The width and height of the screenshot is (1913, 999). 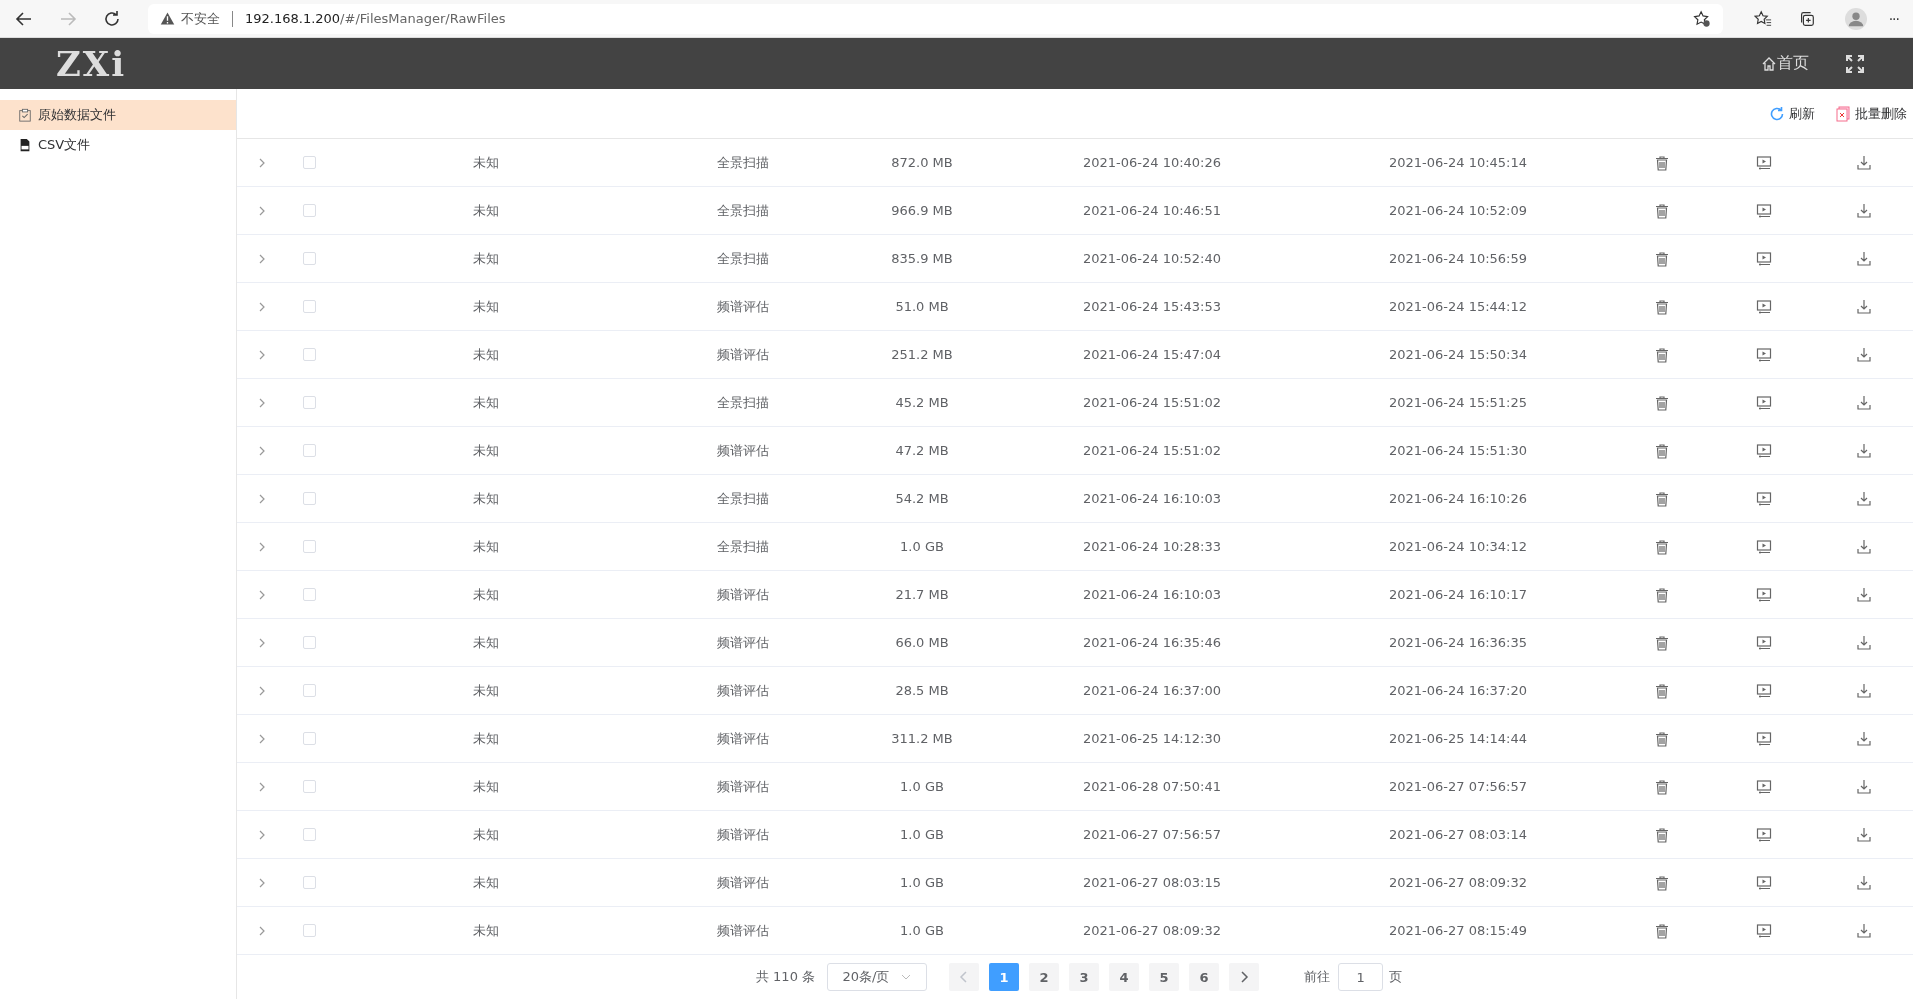 I want to click on address-bar: 不安全 192.168.1.200/#/FilesManager/RawFiles, so click(x=935, y=18).